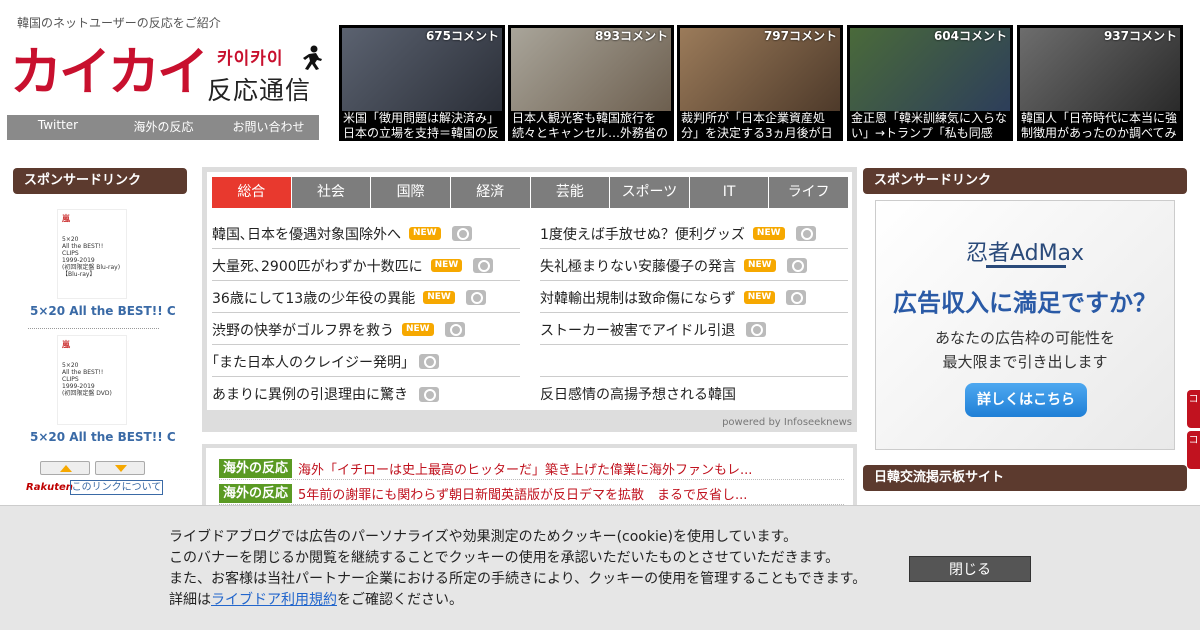 Image resolution: width=1200 pixels, height=630 pixels. I want to click on tab-society: 社会, so click(331, 192).